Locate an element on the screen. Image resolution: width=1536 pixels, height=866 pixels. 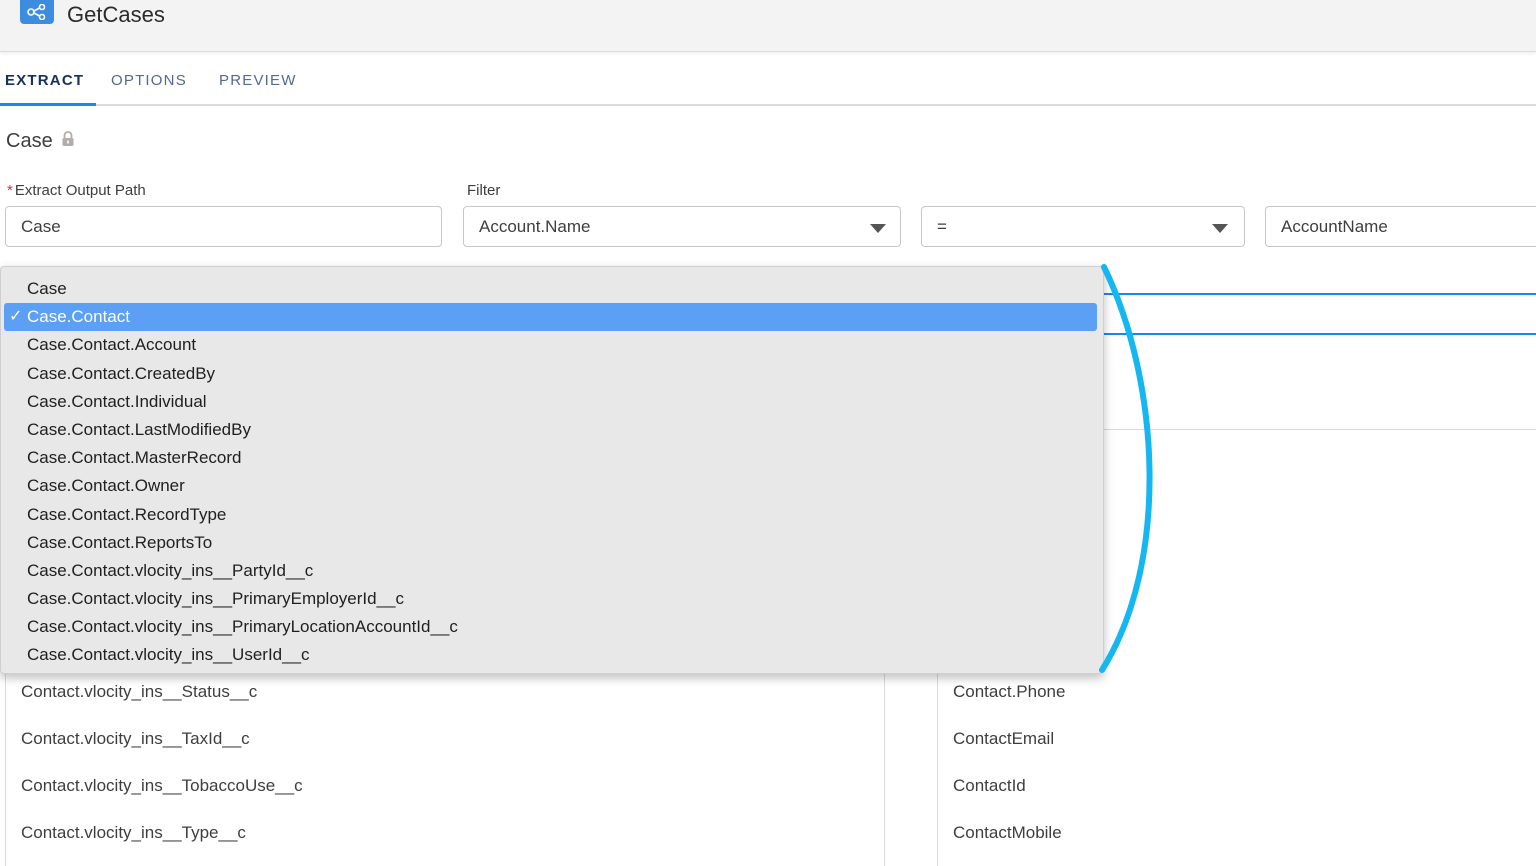
tab-bar: EXTRACT OPTIONS PREVIEW is located at coordinates (768, 80).